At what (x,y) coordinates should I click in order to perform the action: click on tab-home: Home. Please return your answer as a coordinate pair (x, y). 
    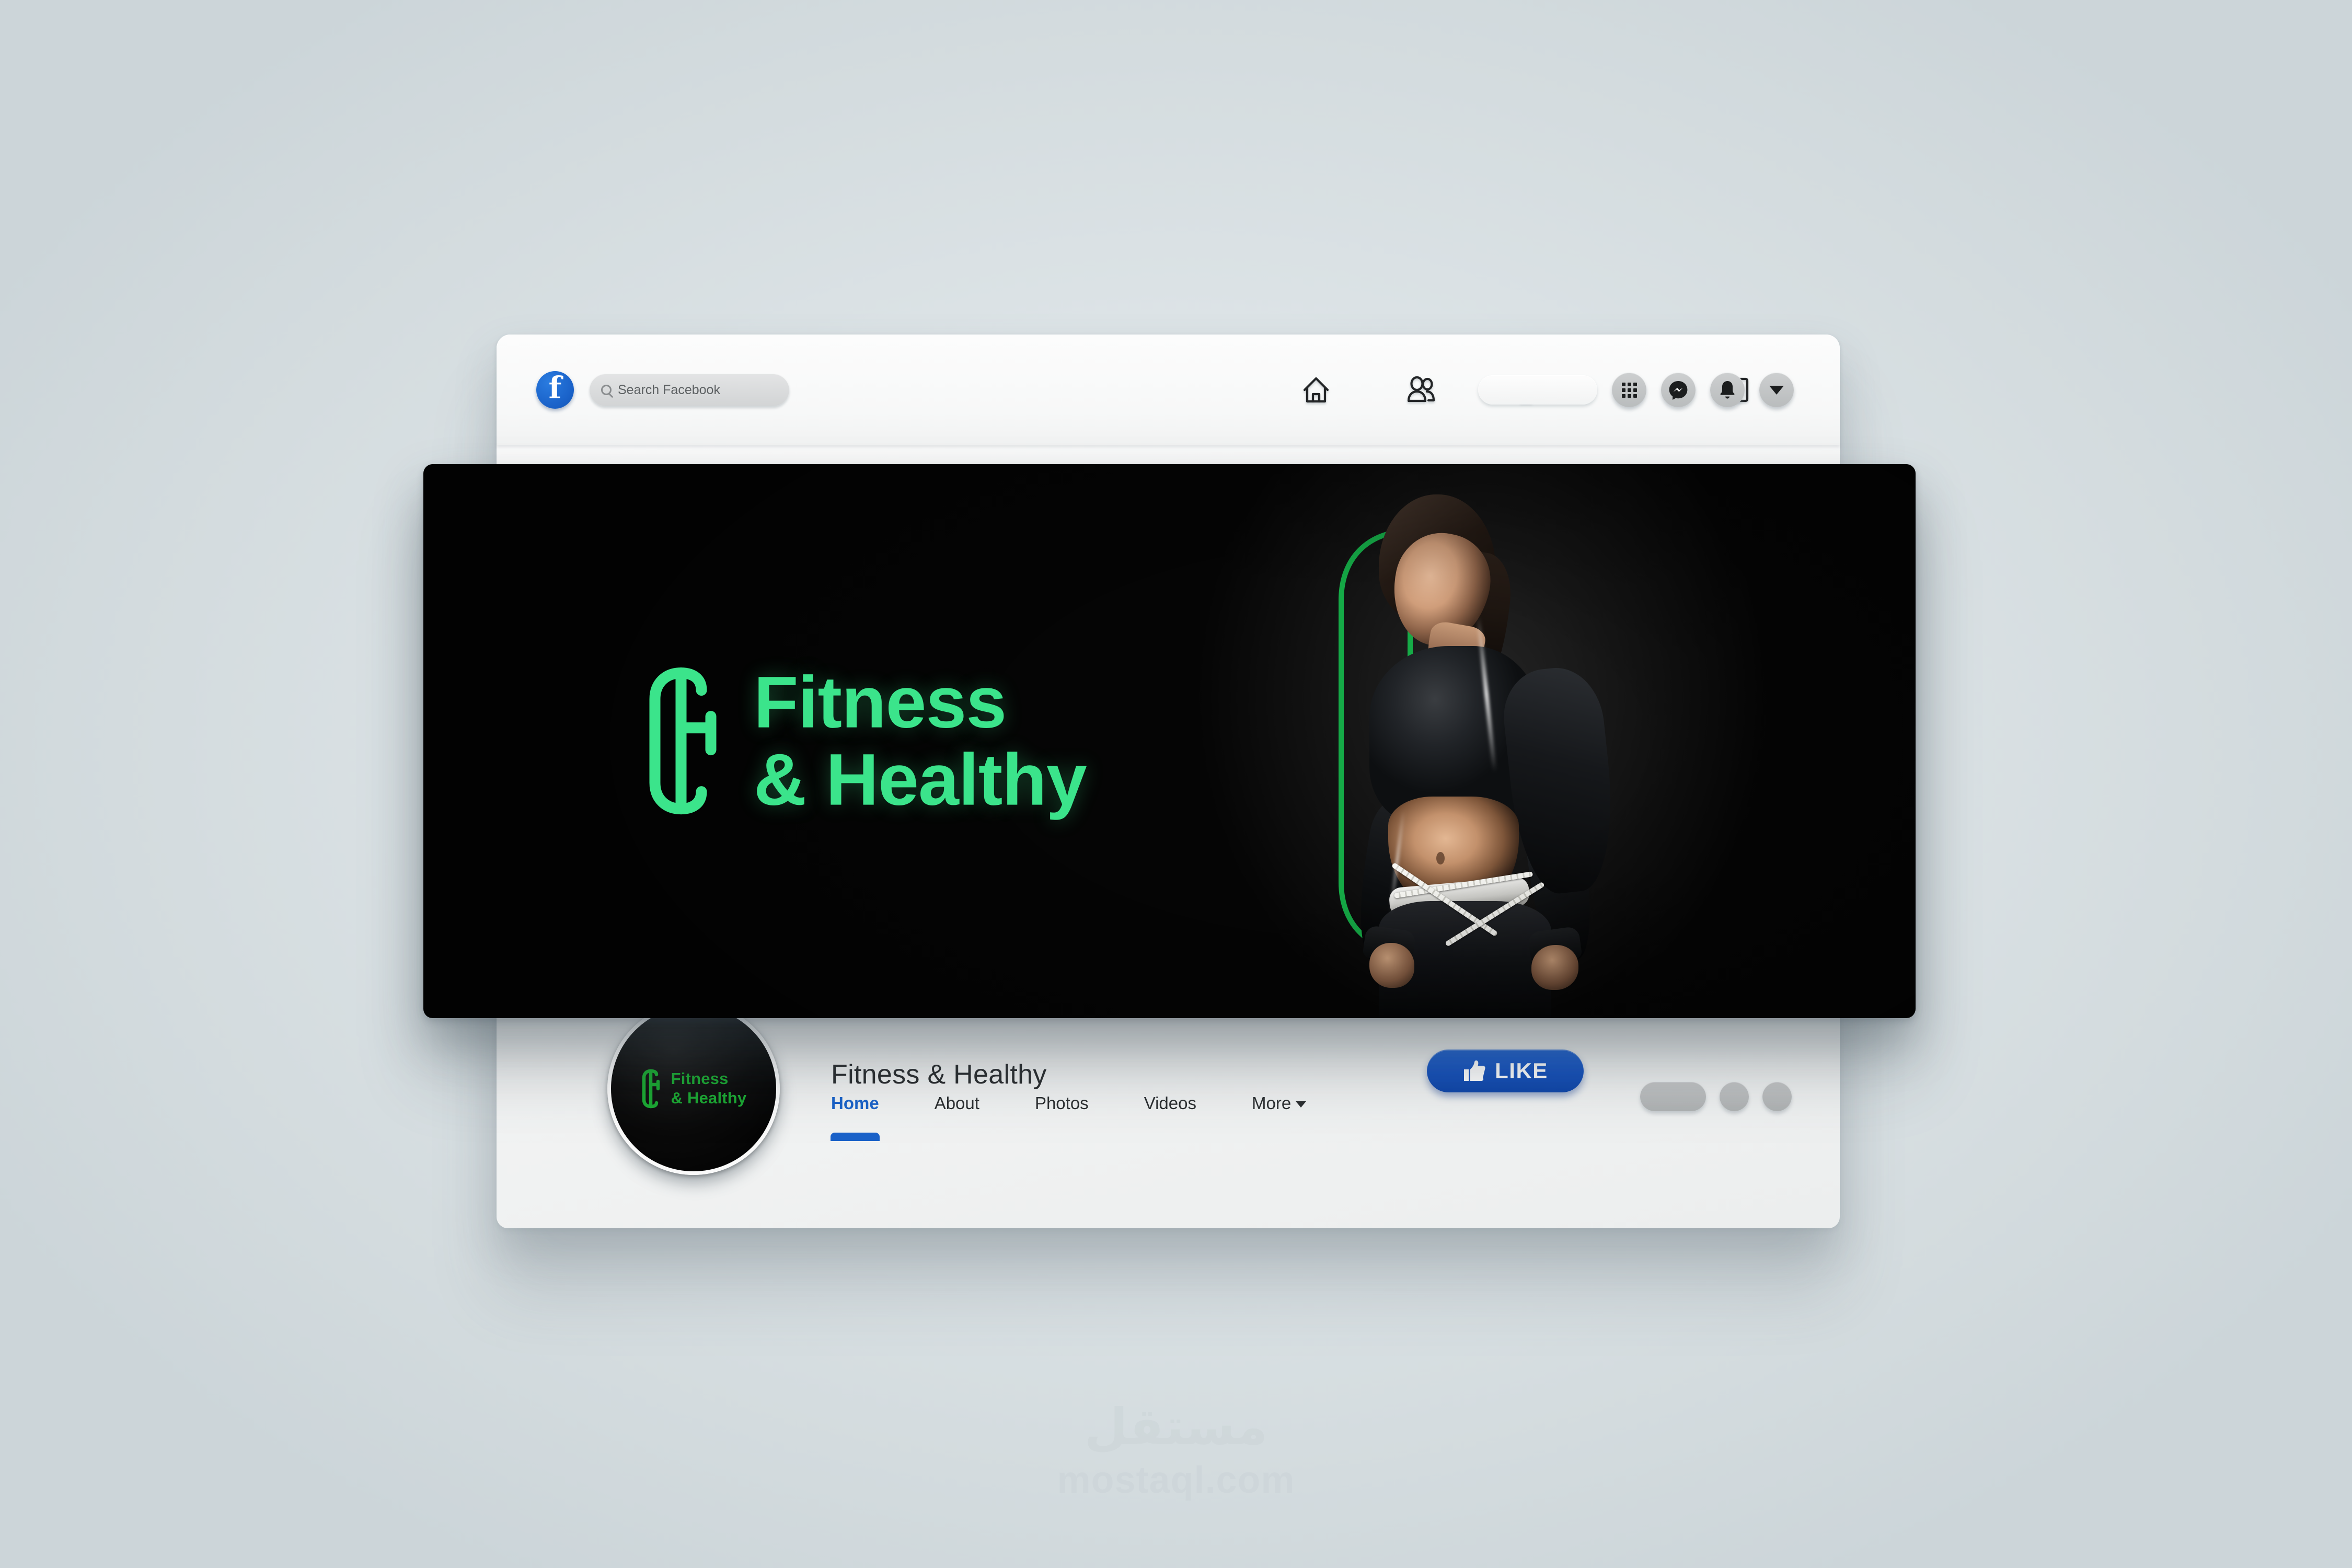
    Looking at the image, I should click on (855, 1104).